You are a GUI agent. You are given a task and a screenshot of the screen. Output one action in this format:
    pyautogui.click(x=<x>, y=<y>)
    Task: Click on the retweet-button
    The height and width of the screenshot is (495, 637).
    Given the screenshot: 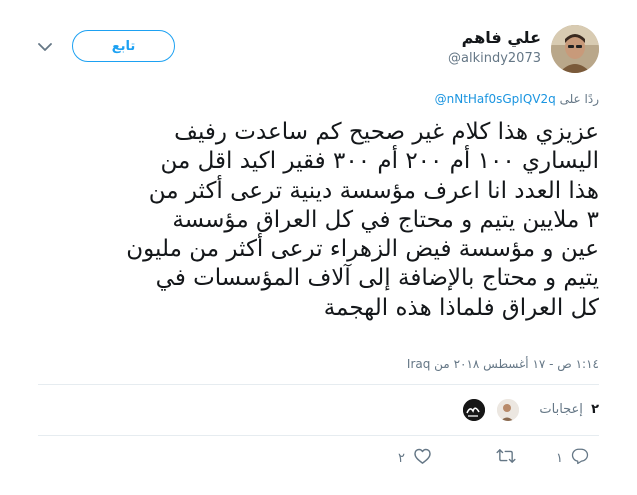 What is the action you would take?
    pyautogui.click(x=506, y=458)
    